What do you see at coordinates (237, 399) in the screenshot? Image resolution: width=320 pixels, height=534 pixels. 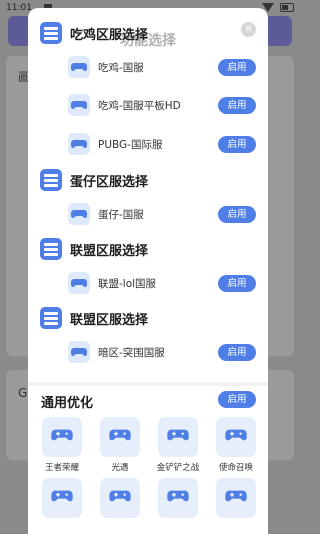 I see `optimize-enable-button: 启用` at bounding box center [237, 399].